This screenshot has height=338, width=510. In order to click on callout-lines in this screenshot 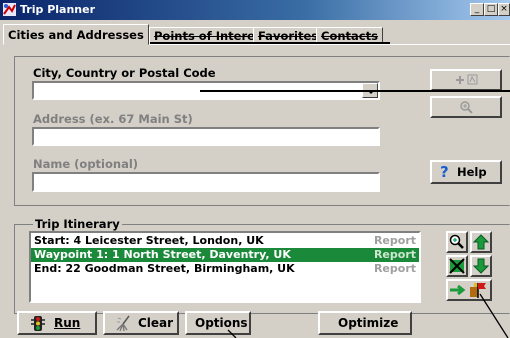, I will do `click(368, 315)`.